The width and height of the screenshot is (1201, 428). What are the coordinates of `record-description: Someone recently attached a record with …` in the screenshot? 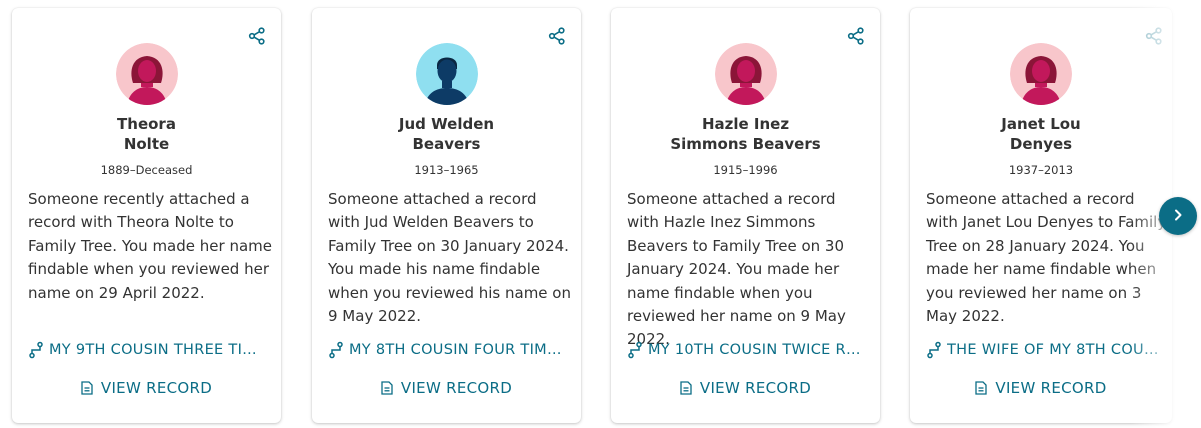 It's located at (150, 246).